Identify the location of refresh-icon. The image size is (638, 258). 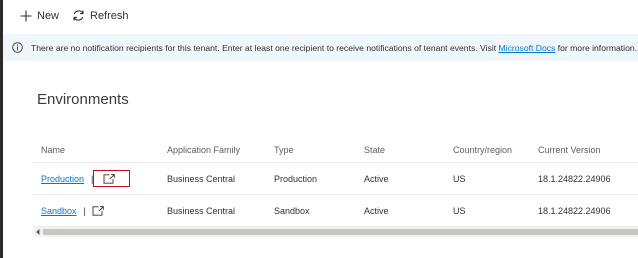
(78, 15).